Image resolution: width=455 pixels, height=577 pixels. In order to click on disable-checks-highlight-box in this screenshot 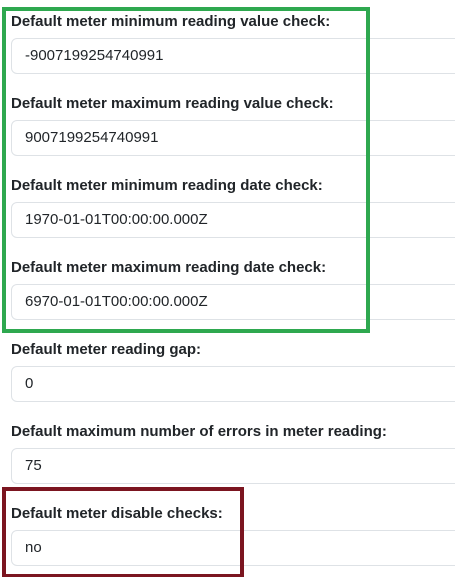, I will do `click(123, 532)`.